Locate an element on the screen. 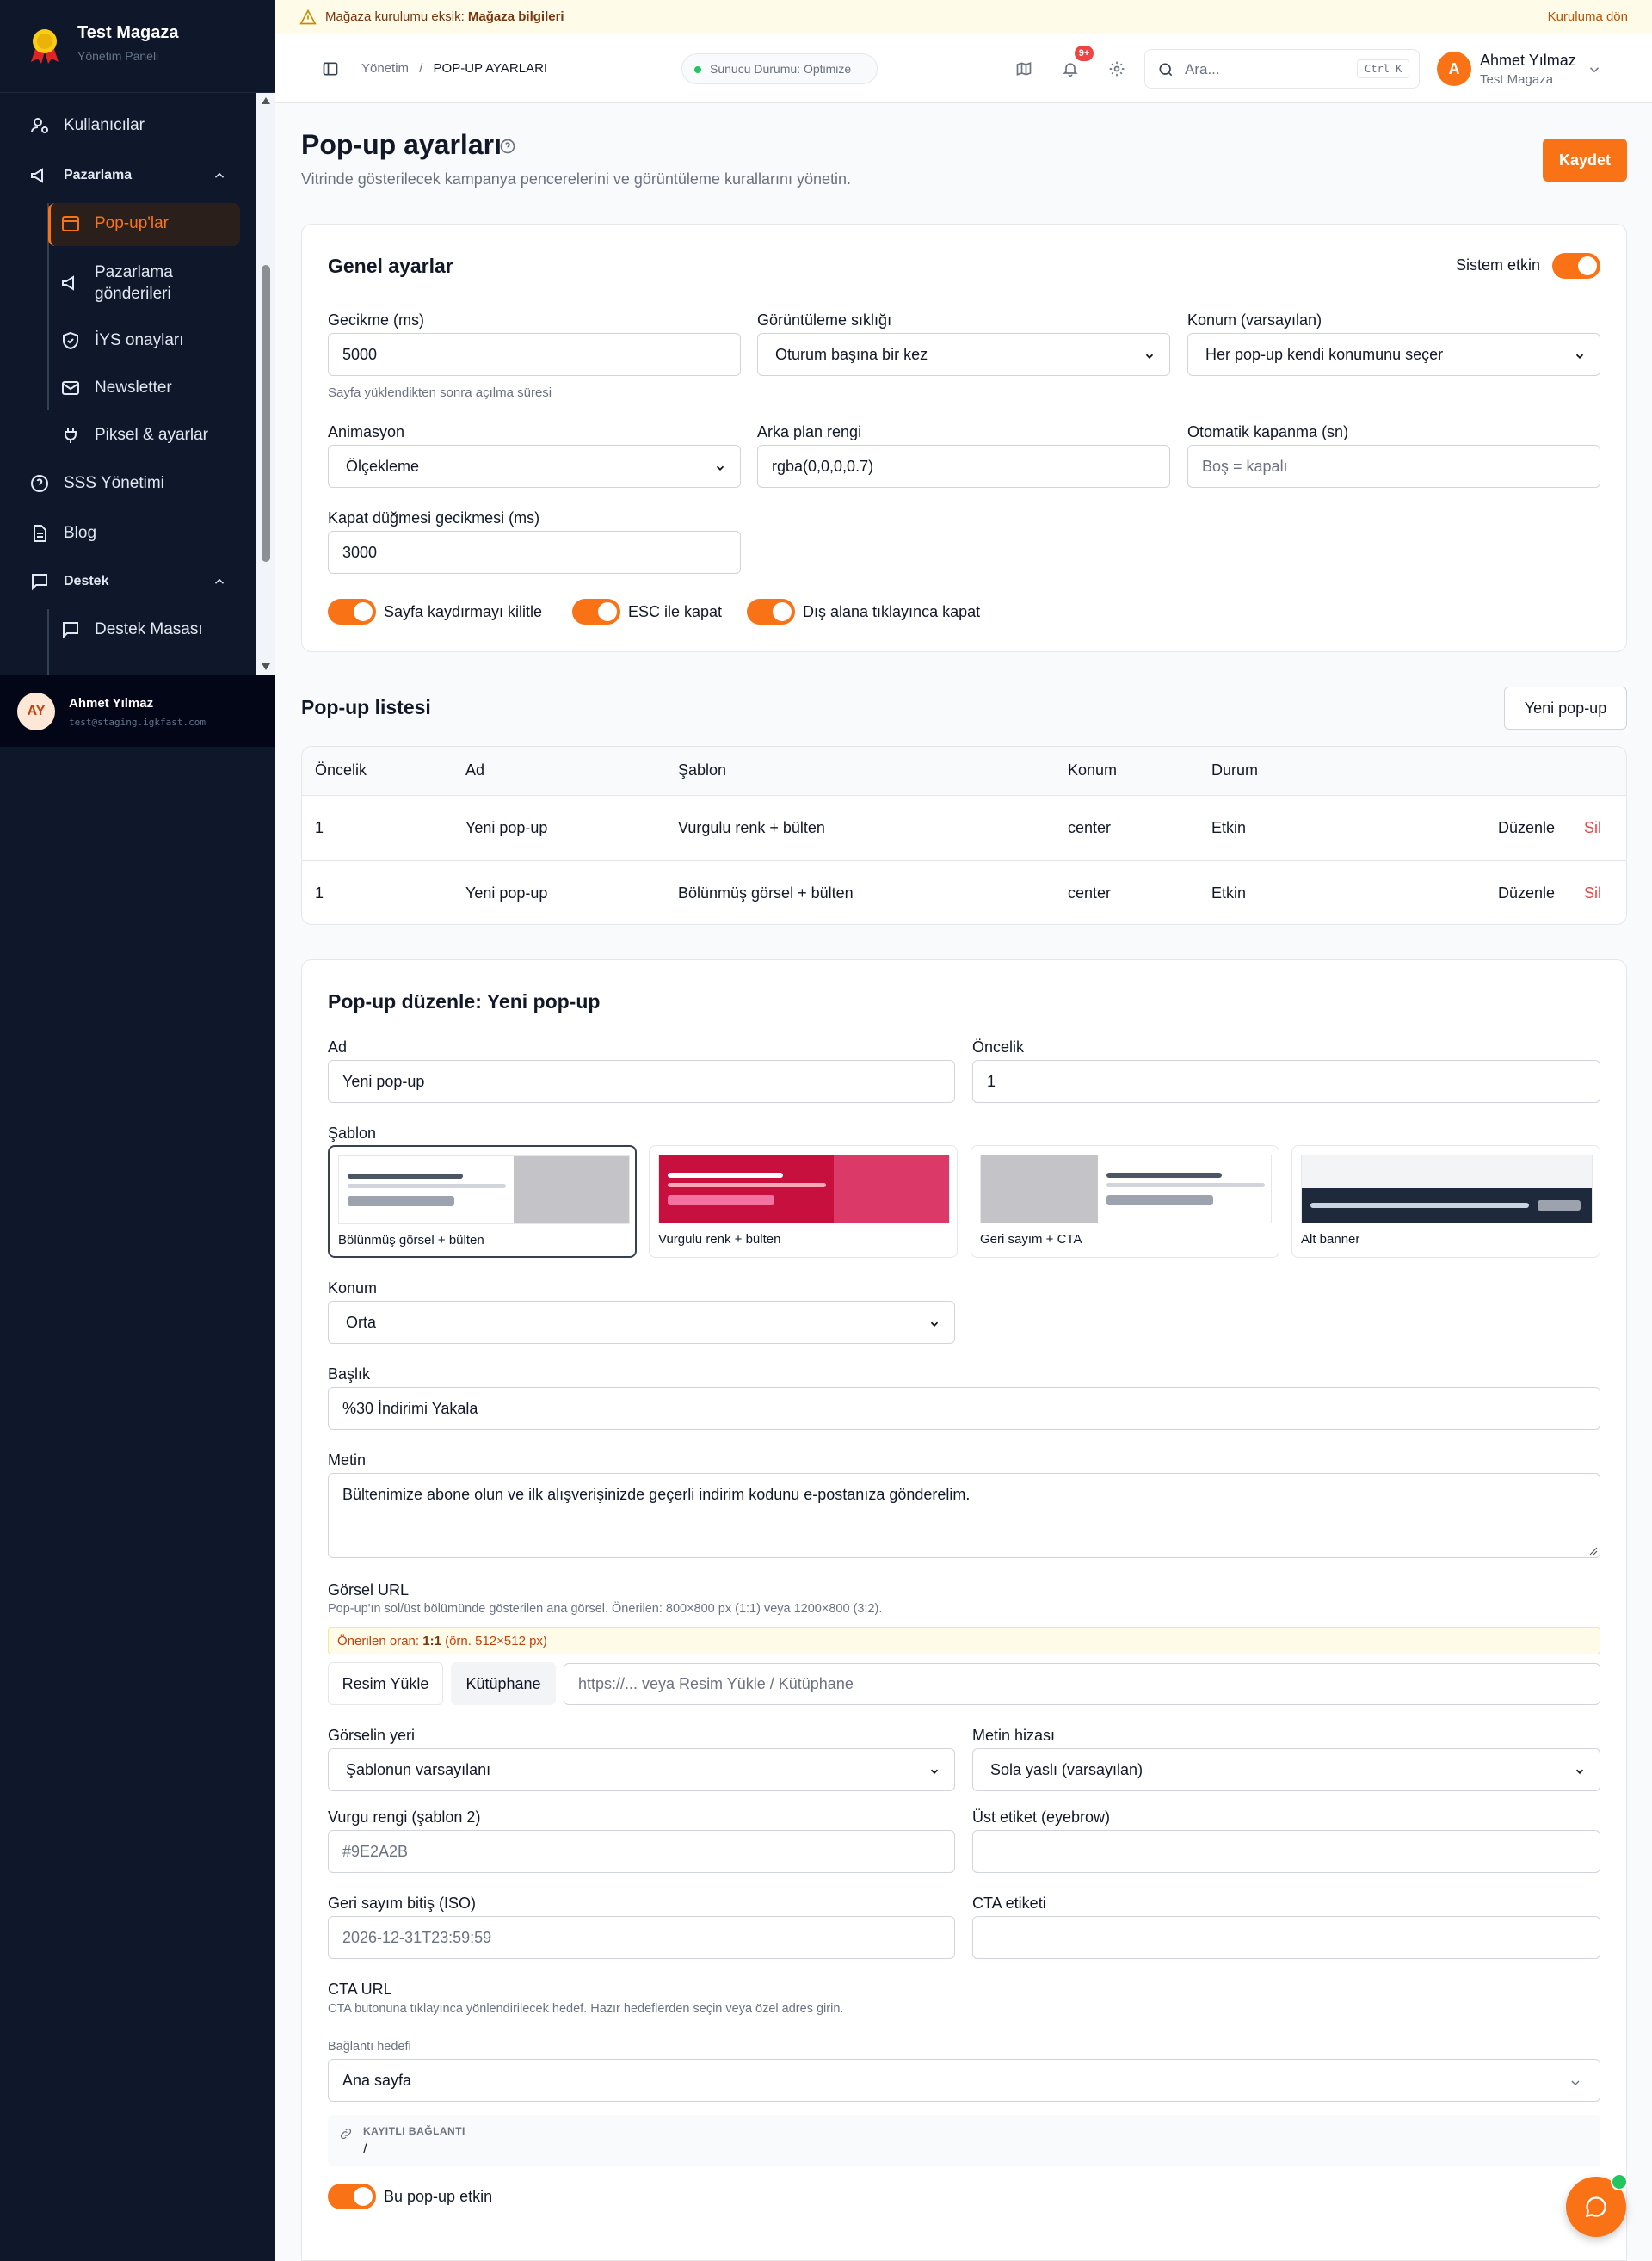 This screenshot has height=2261, width=1652. sidebar-item-pixel: Piksel & ayarlar is located at coordinates (134, 436).